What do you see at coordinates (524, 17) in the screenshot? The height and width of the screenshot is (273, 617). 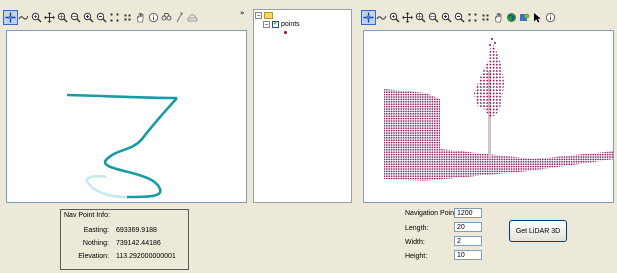 I see `navigate-icon` at bounding box center [524, 17].